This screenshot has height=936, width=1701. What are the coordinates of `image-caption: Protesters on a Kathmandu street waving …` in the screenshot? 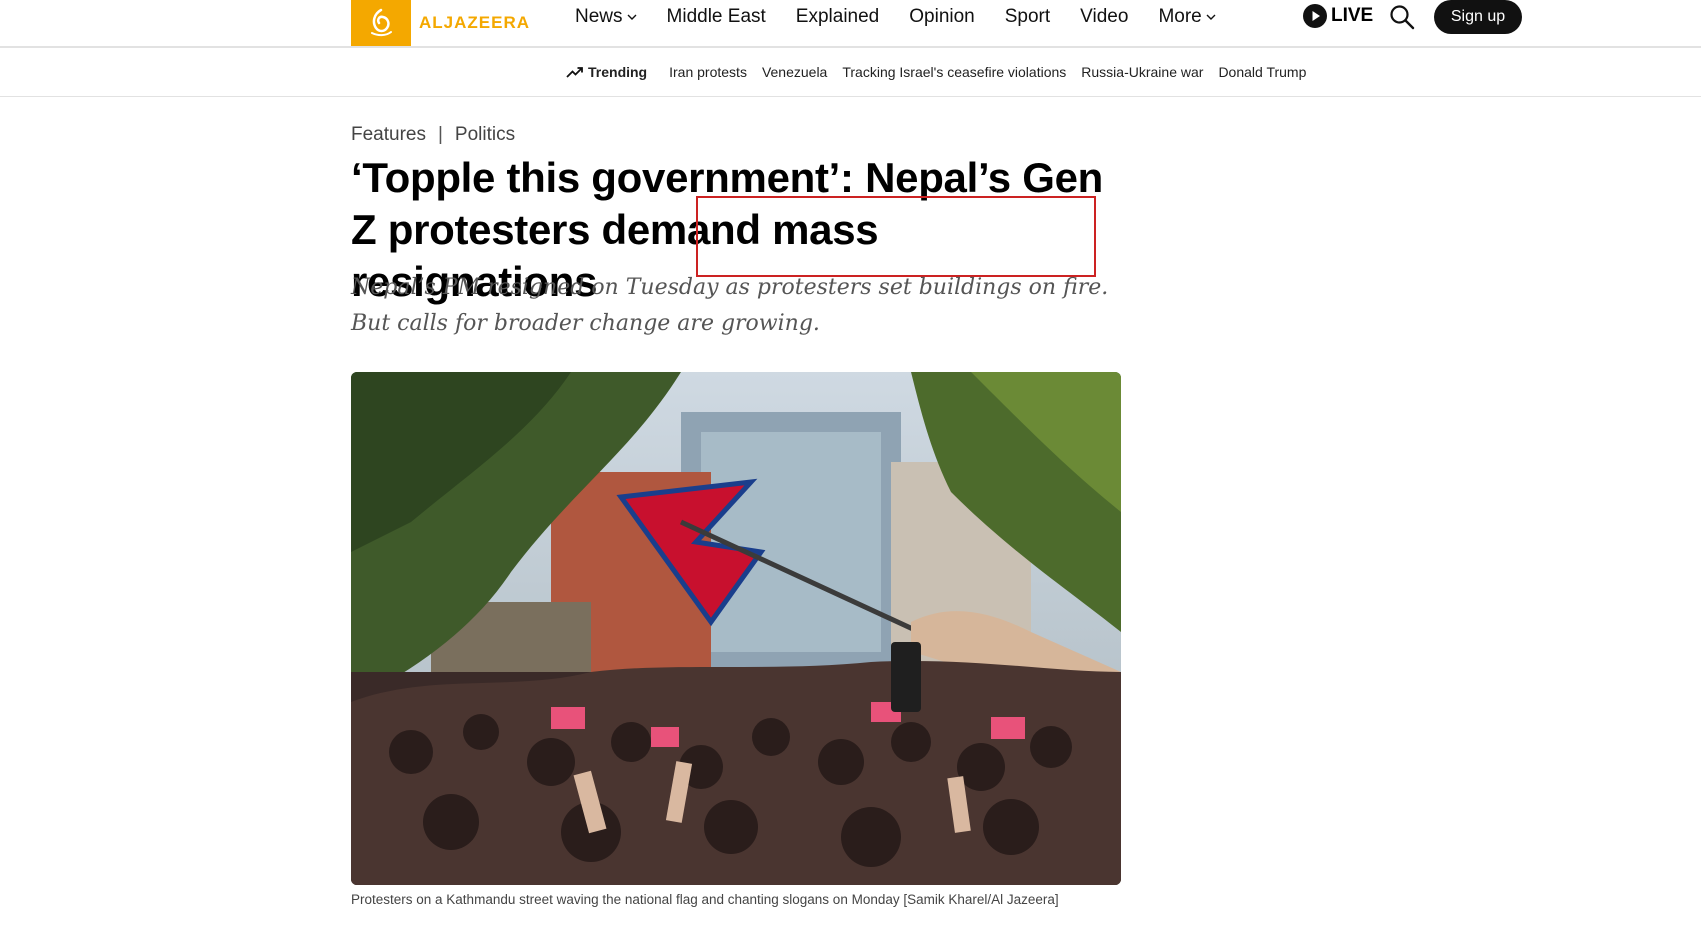 It's located at (705, 899).